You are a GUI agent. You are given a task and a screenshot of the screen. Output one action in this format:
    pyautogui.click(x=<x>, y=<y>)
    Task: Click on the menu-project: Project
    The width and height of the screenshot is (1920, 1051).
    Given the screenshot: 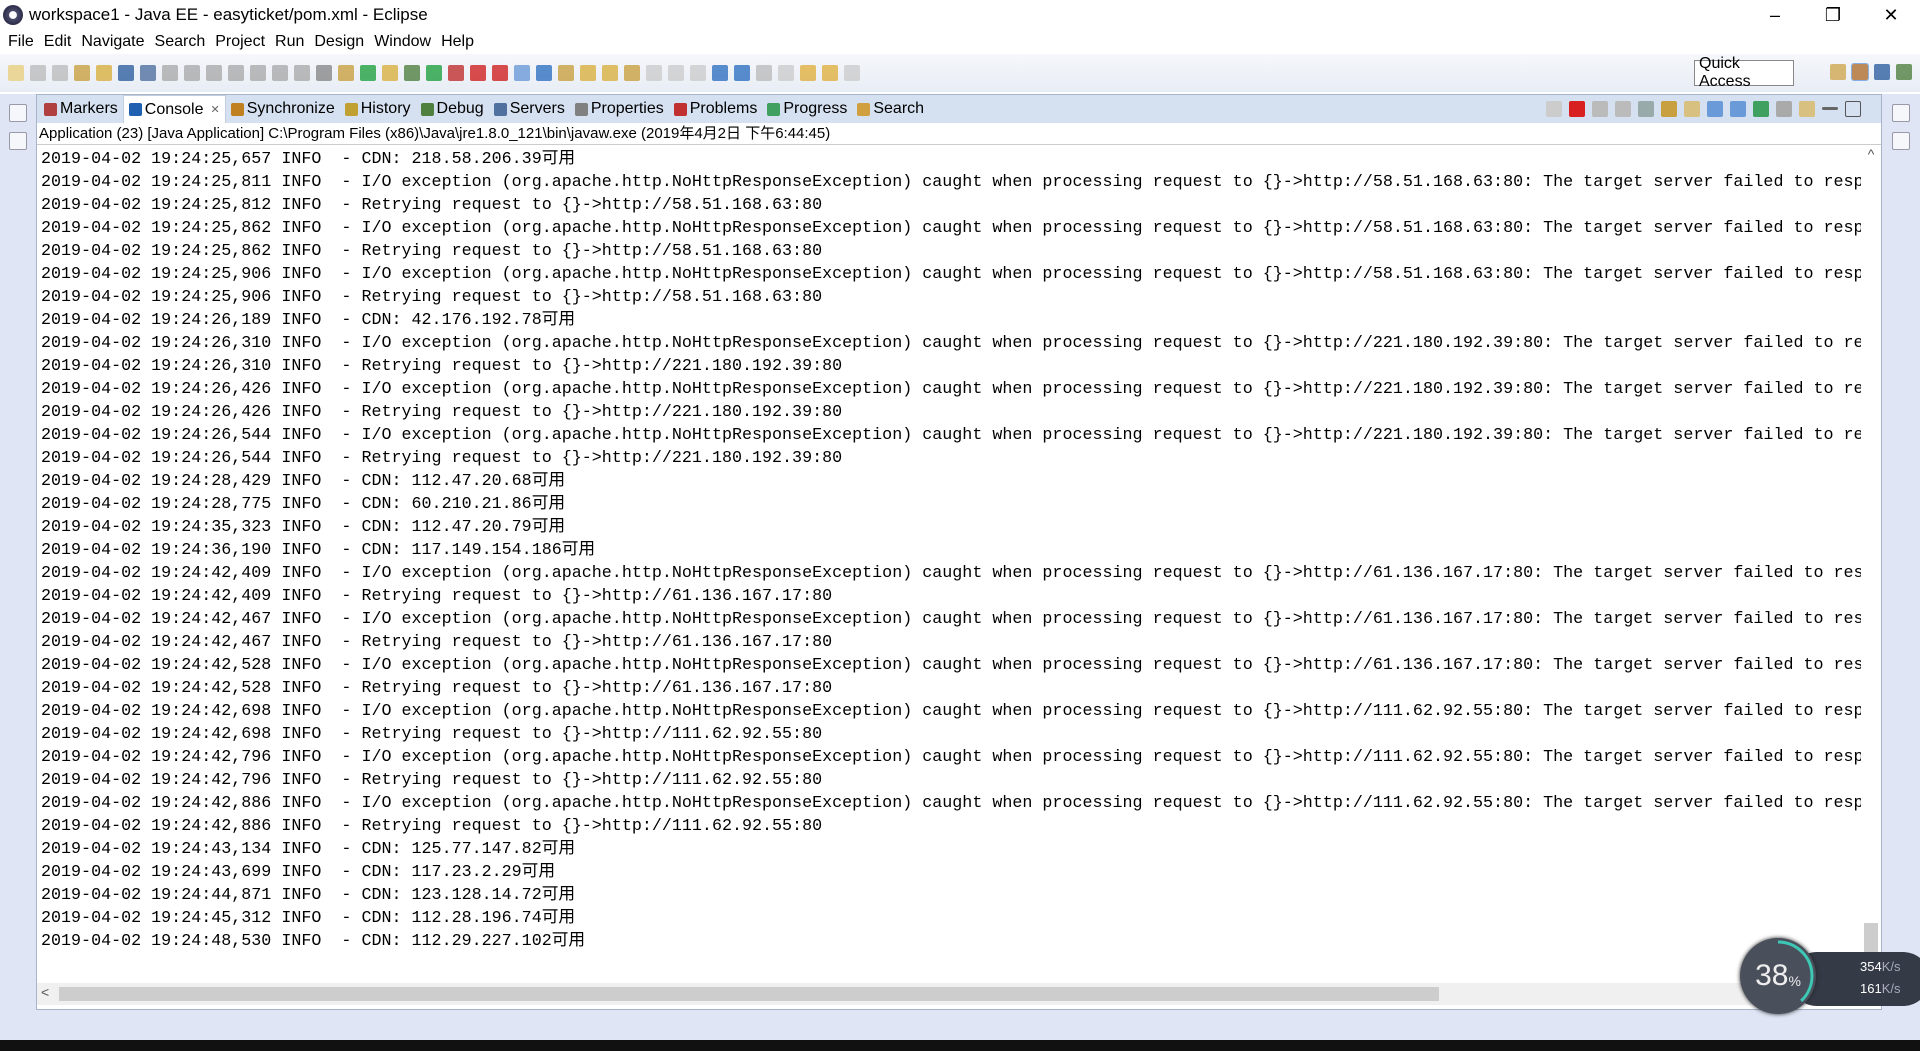 What is the action you would take?
    pyautogui.click(x=240, y=42)
    